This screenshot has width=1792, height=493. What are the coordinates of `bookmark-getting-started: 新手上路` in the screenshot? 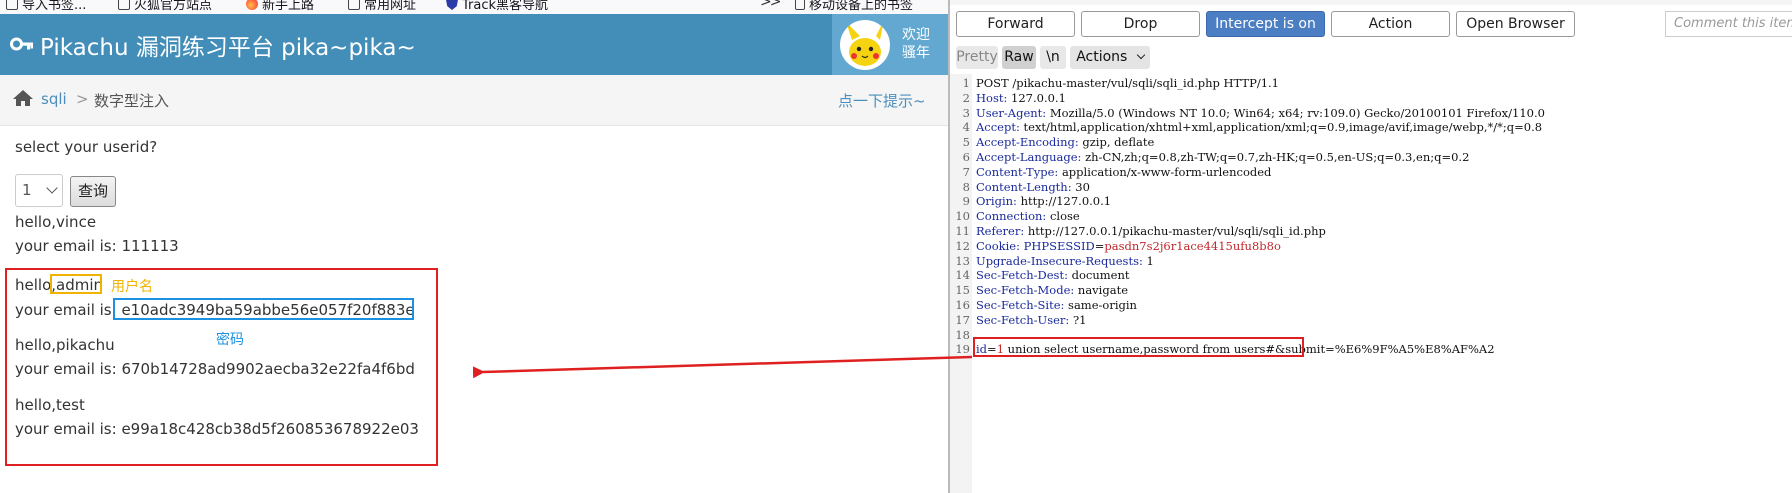 It's located at (280, 6).